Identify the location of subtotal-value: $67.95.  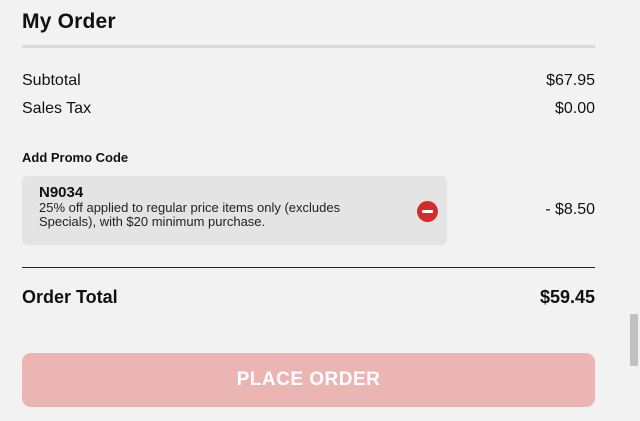
(570, 80).